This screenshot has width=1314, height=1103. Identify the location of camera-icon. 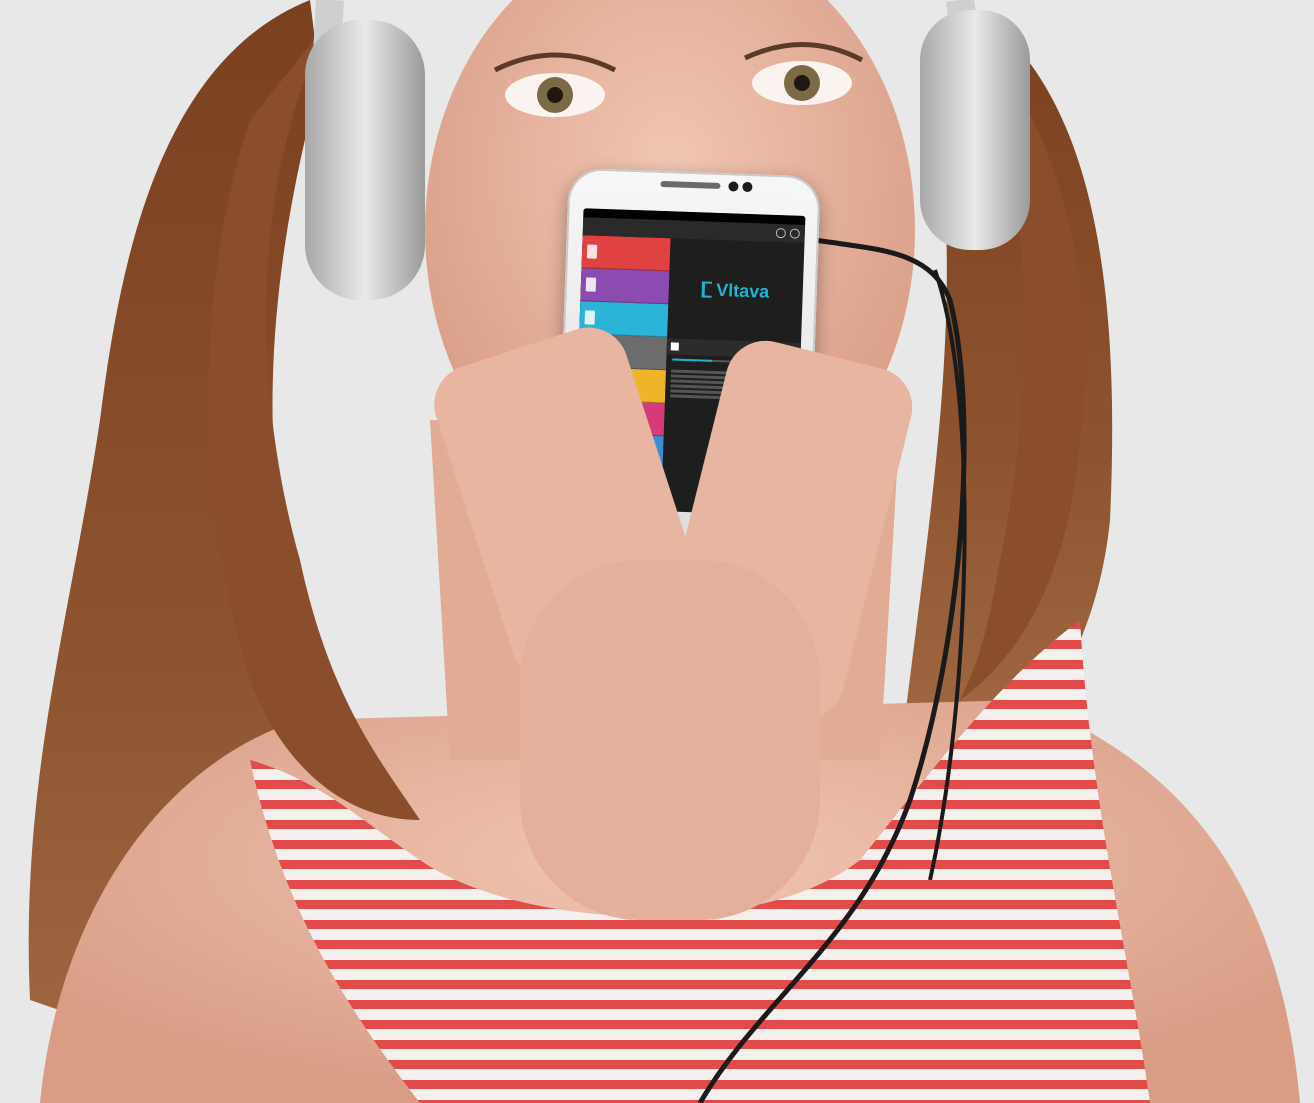
(733, 186).